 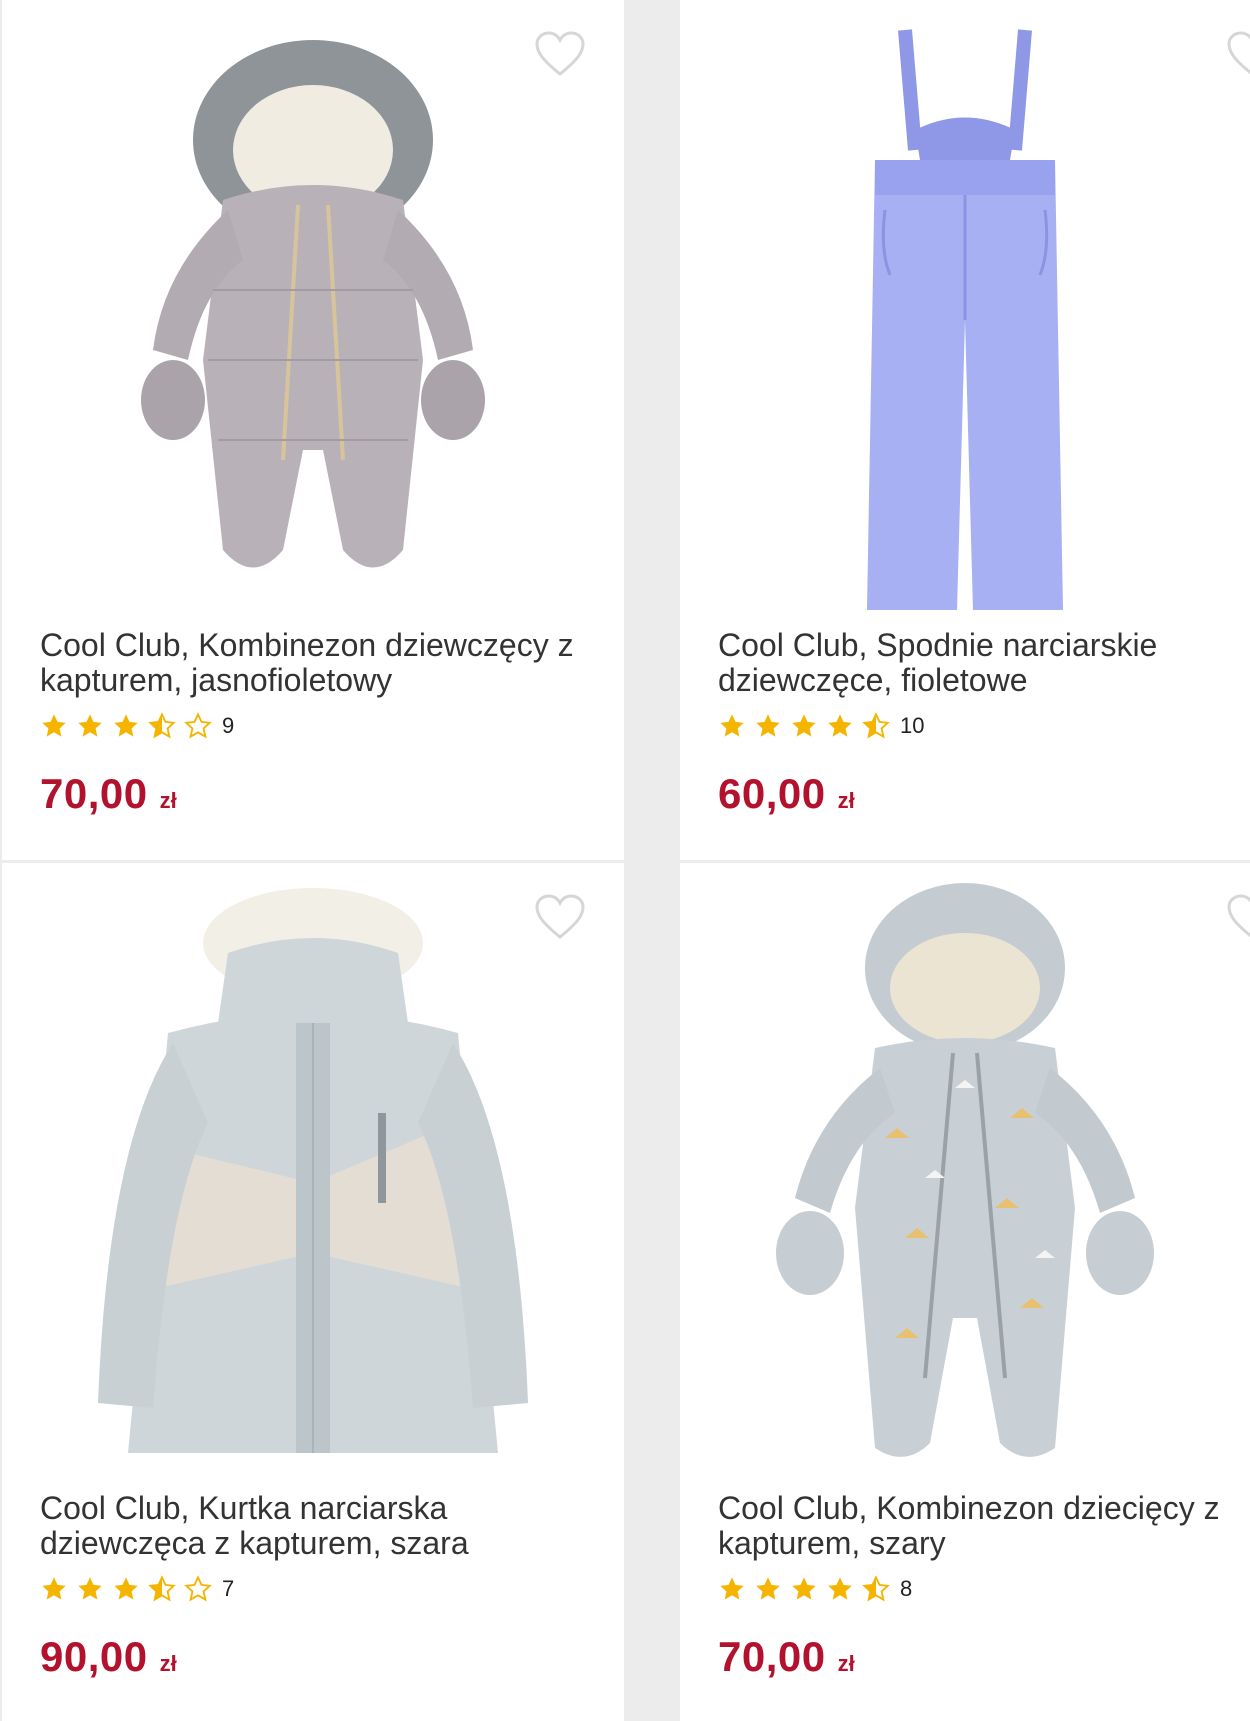 What do you see at coordinates (313, 1170) in the screenshot?
I see `ski-jacket-image` at bounding box center [313, 1170].